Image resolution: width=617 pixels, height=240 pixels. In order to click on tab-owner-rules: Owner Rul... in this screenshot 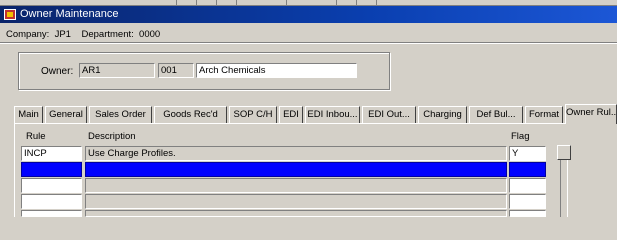, I will do `click(591, 114)`.